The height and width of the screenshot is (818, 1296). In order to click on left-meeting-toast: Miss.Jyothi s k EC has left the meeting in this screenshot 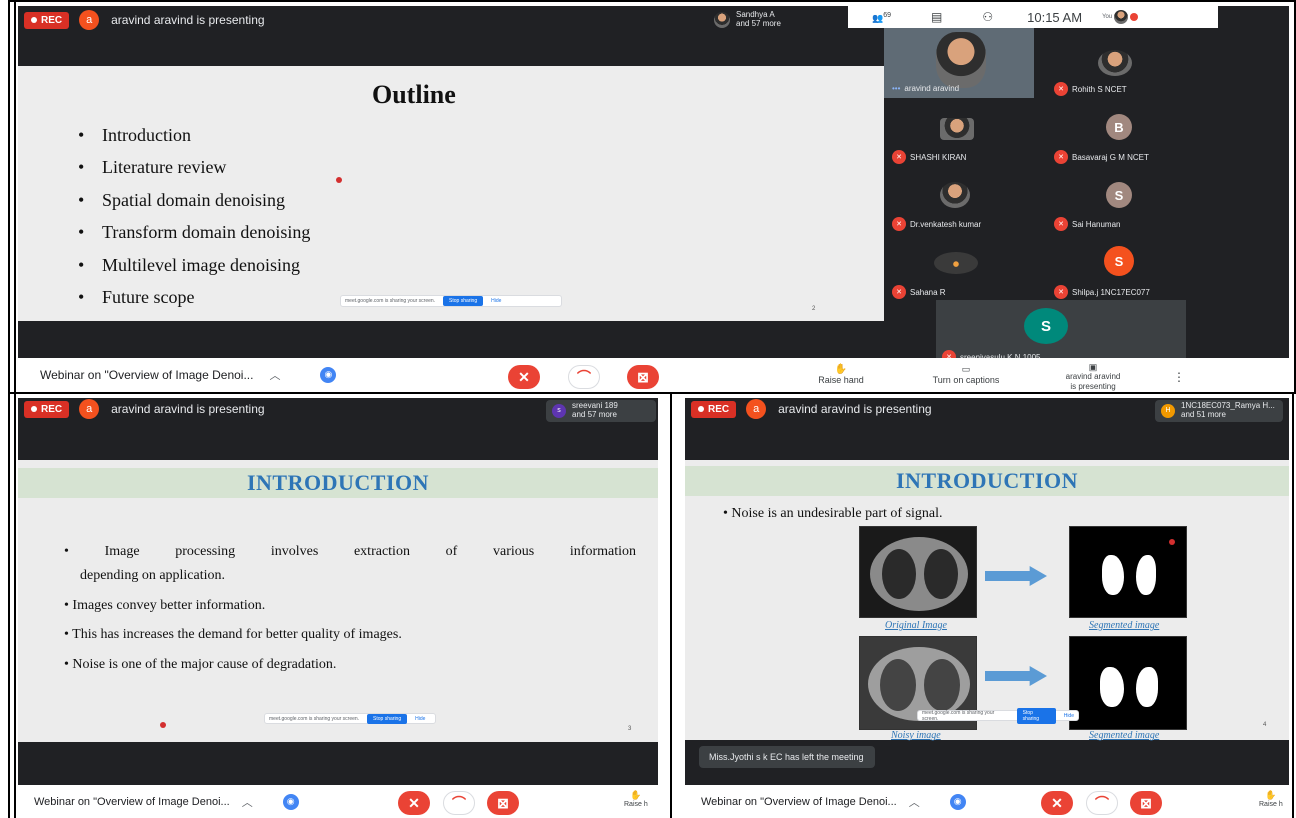, I will do `click(787, 757)`.